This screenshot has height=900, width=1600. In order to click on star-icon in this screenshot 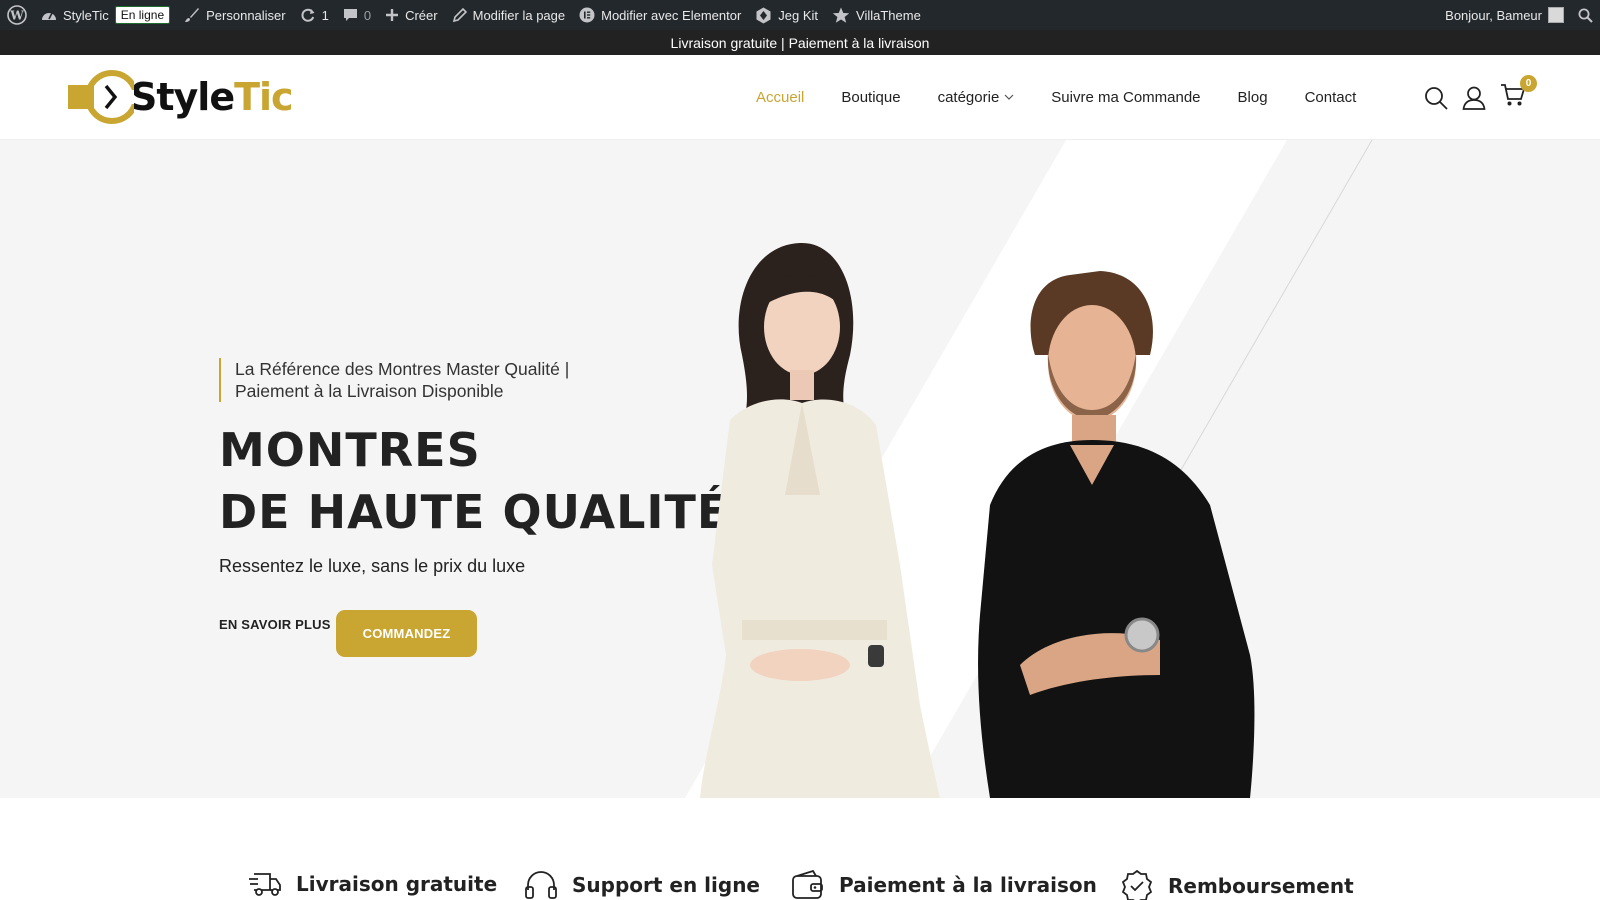, I will do `click(841, 15)`.